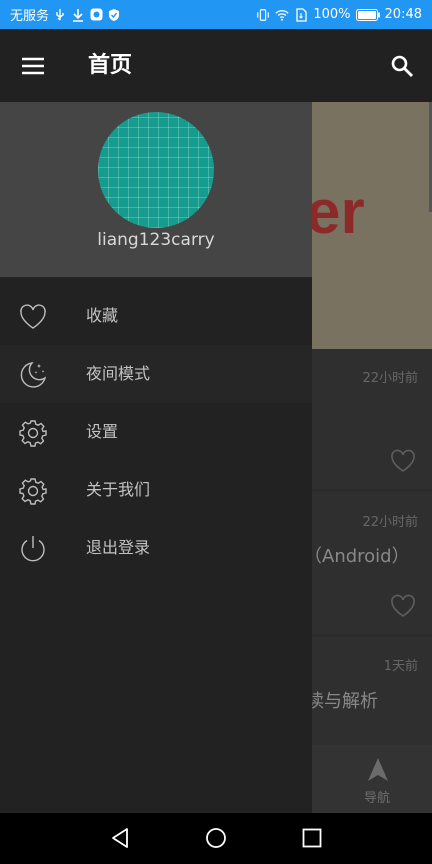  Describe the element at coordinates (33, 66) in the screenshot. I see `hamburger-menu-icon` at that location.